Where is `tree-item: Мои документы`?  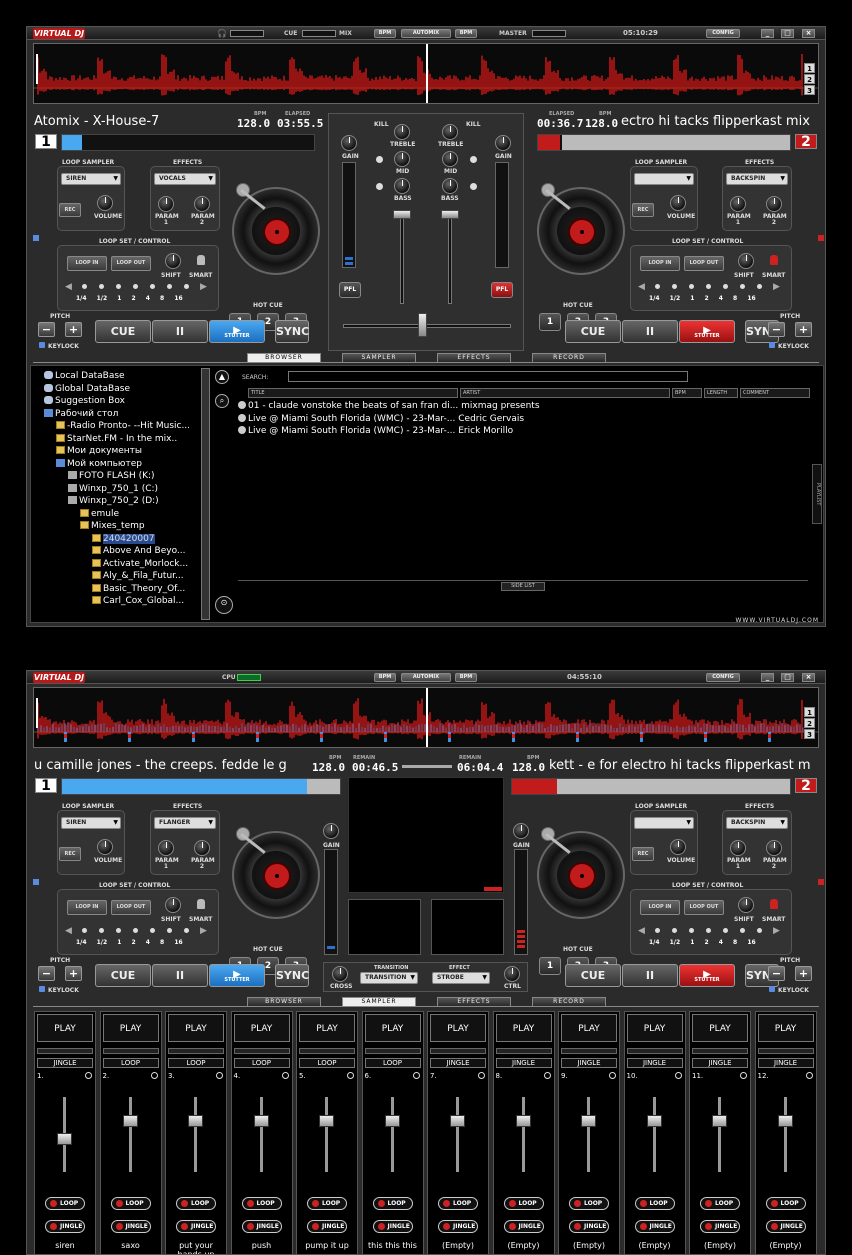
tree-item: Мои документы is located at coordinates (99, 451).